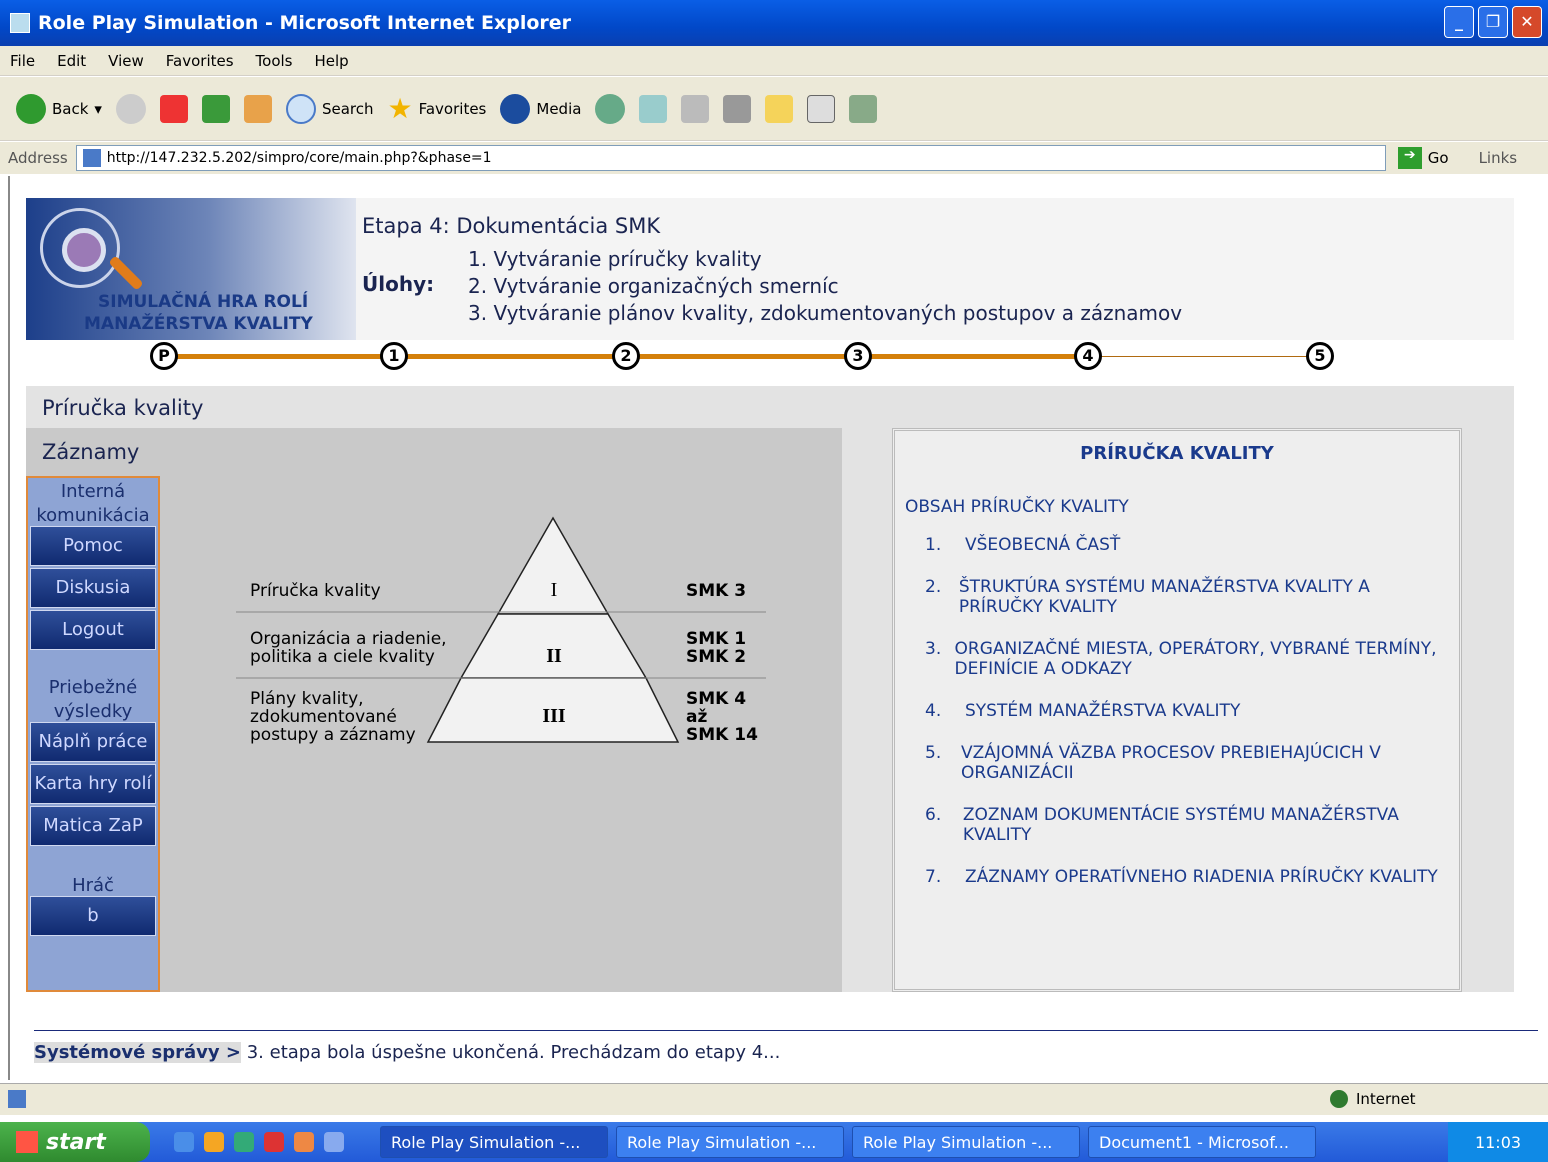  What do you see at coordinates (203, 302) in the screenshot?
I see `logo-line1: SIMULAČNÁ HRA ROLÍ` at bounding box center [203, 302].